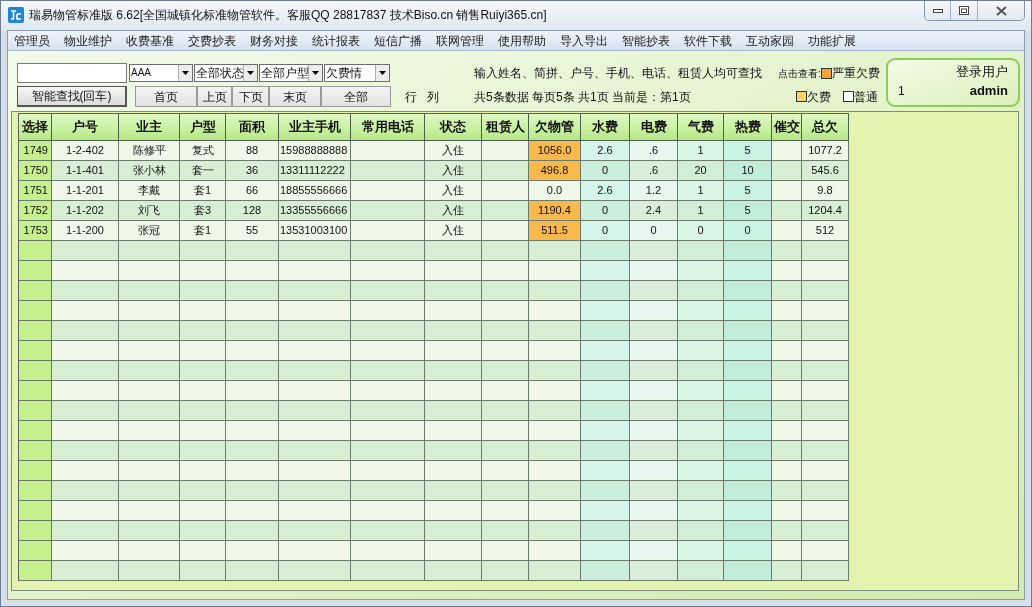 The image size is (1032, 607). What do you see at coordinates (555, 191) in the screenshot?
I see `table-cell: 0.0` at bounding box center [555, 191].